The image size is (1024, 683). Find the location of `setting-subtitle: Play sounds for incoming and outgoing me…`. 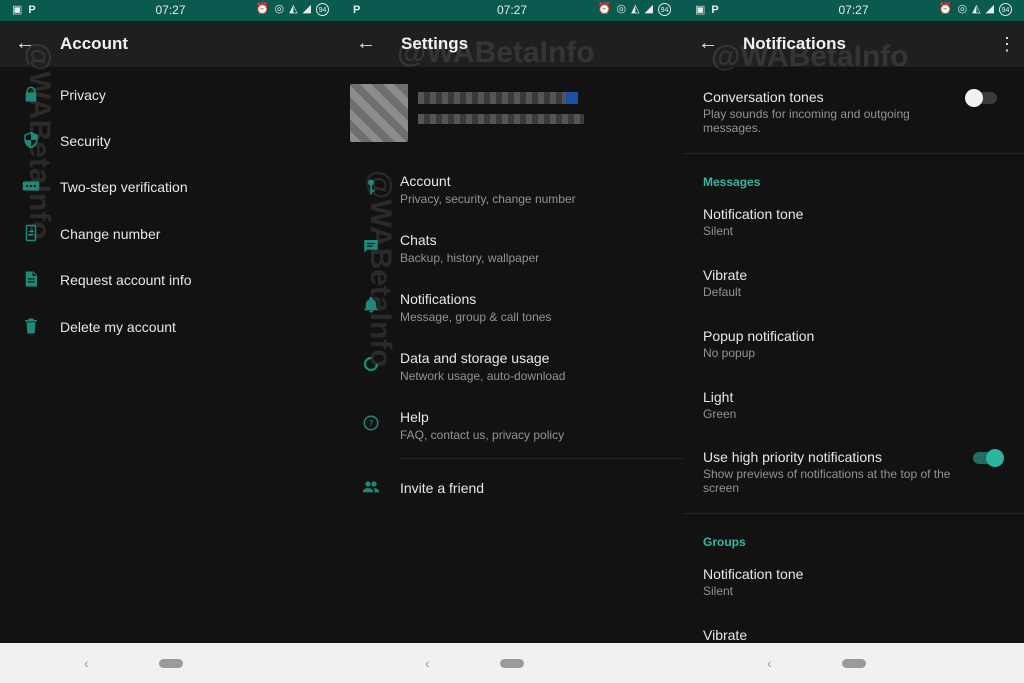

setting-subtitle: Play sounds for incoming and outgoing me… is located at coordinates (806, 121).